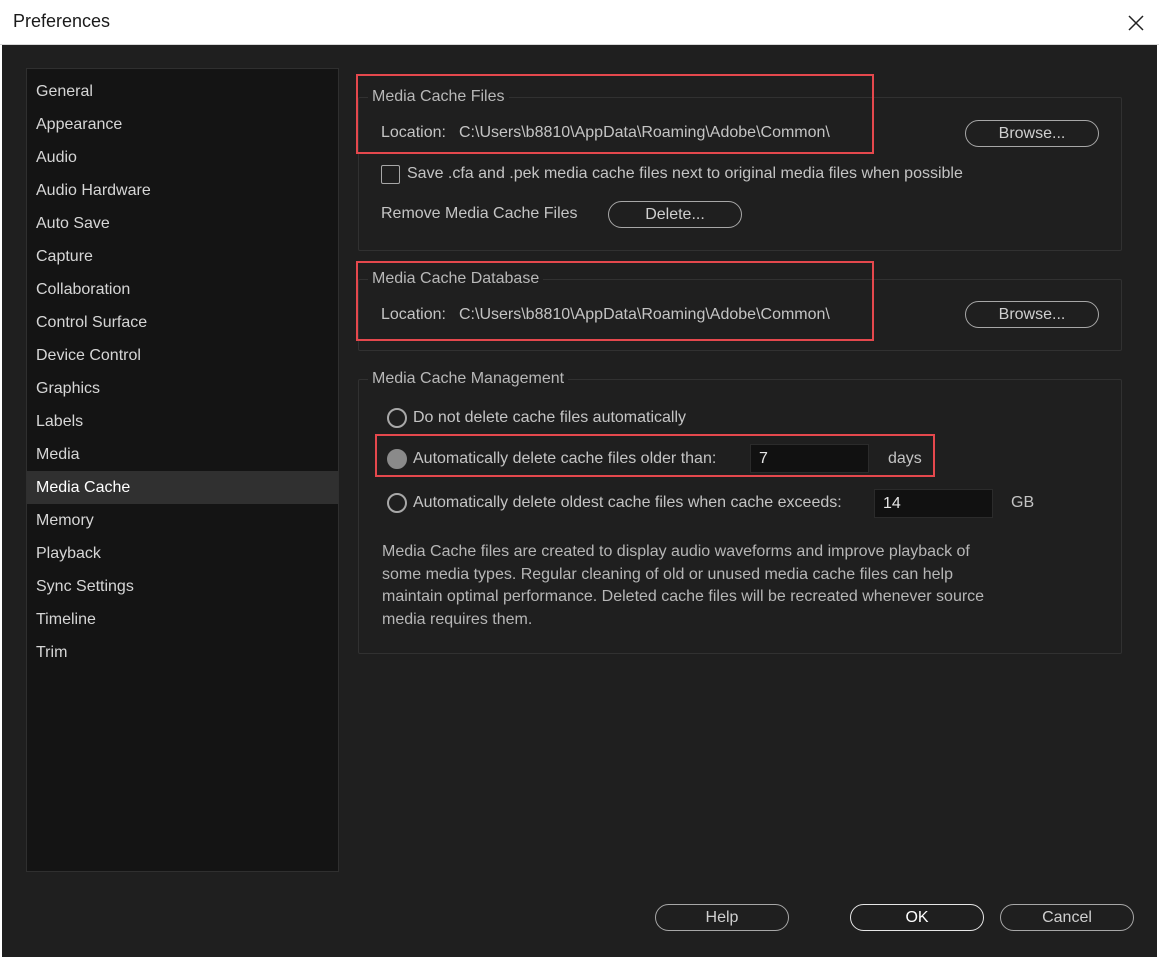  I want to click on sidebar-item-playback: Playback, so click(182, 553).